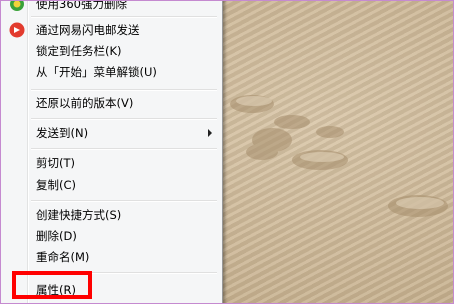 This screenshot has width=454, height=304. What do you see at coordinates (210, 133) in the screenshot?
I see `submenu-arrow-icon` at bounding box center [210, 133].